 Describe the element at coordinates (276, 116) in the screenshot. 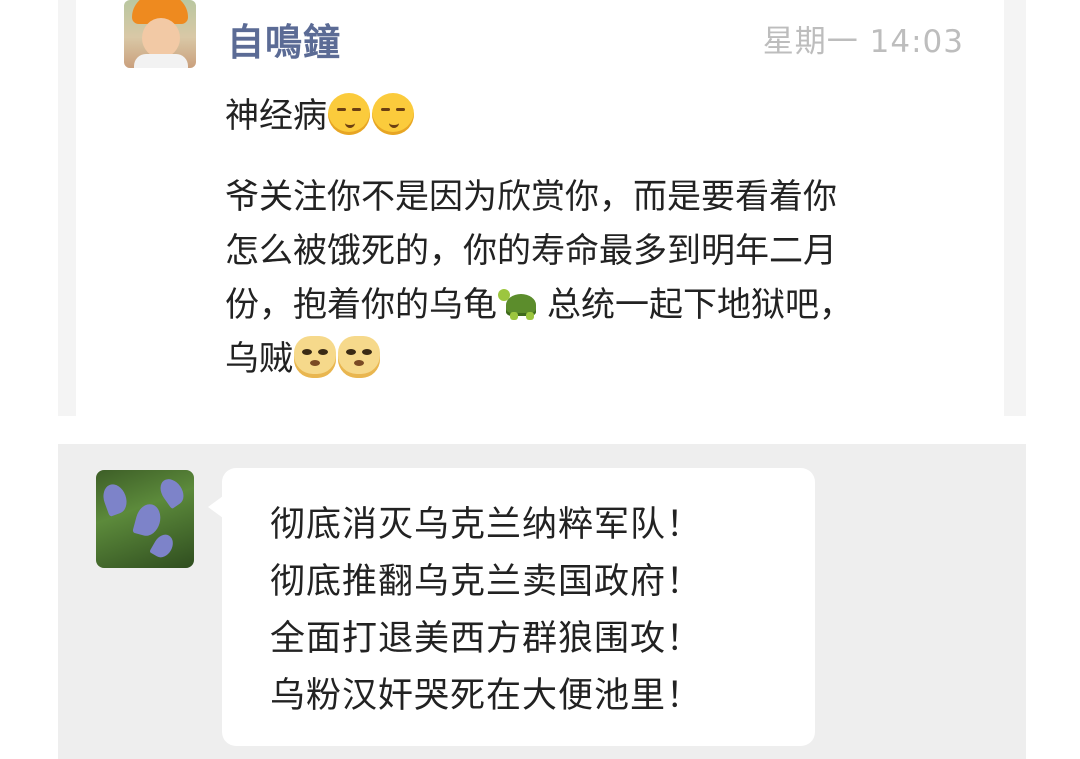

I see `first-message-text: 神经病` at that location.